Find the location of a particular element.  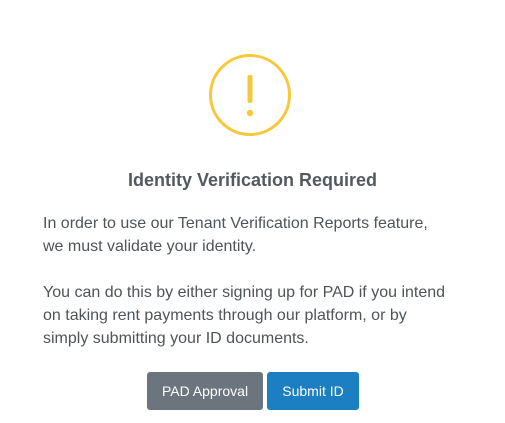

dialog-actions: PAD Approval Submit ID is located at coordinates (253, 391).